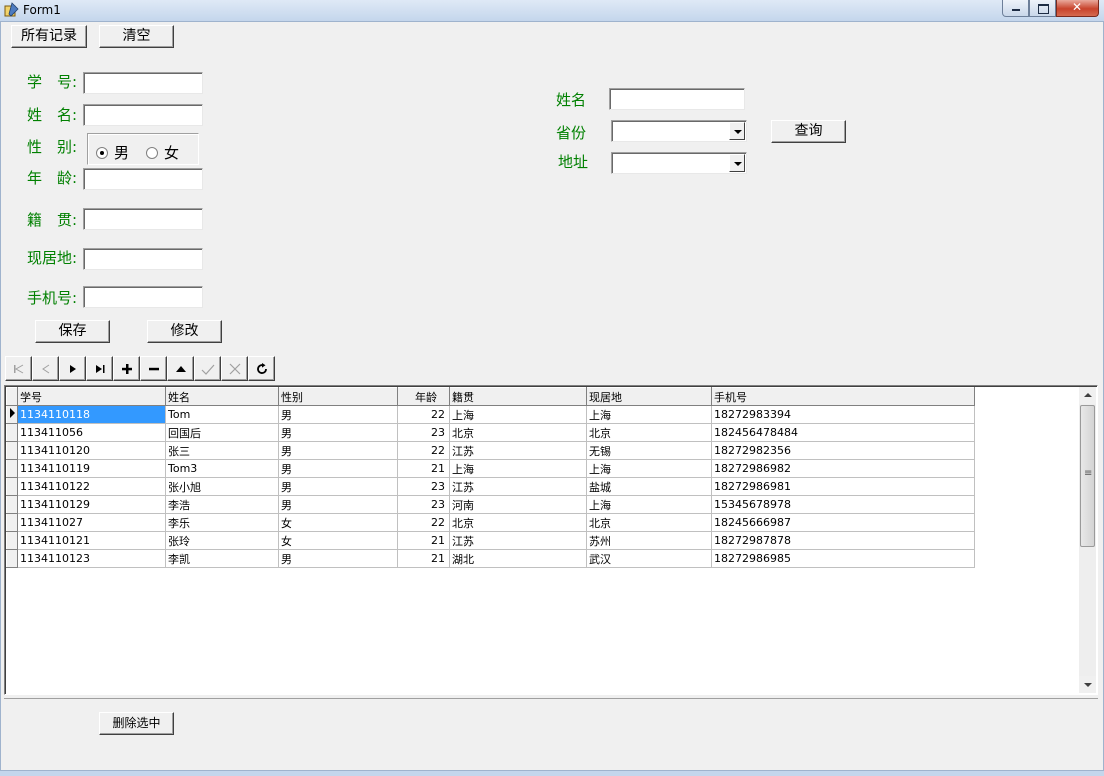 The image size is (1104, 776). I want to click on table-row: 1134110123 李凯男 21 湖北 武汉 18272986985, so click(490, 558).